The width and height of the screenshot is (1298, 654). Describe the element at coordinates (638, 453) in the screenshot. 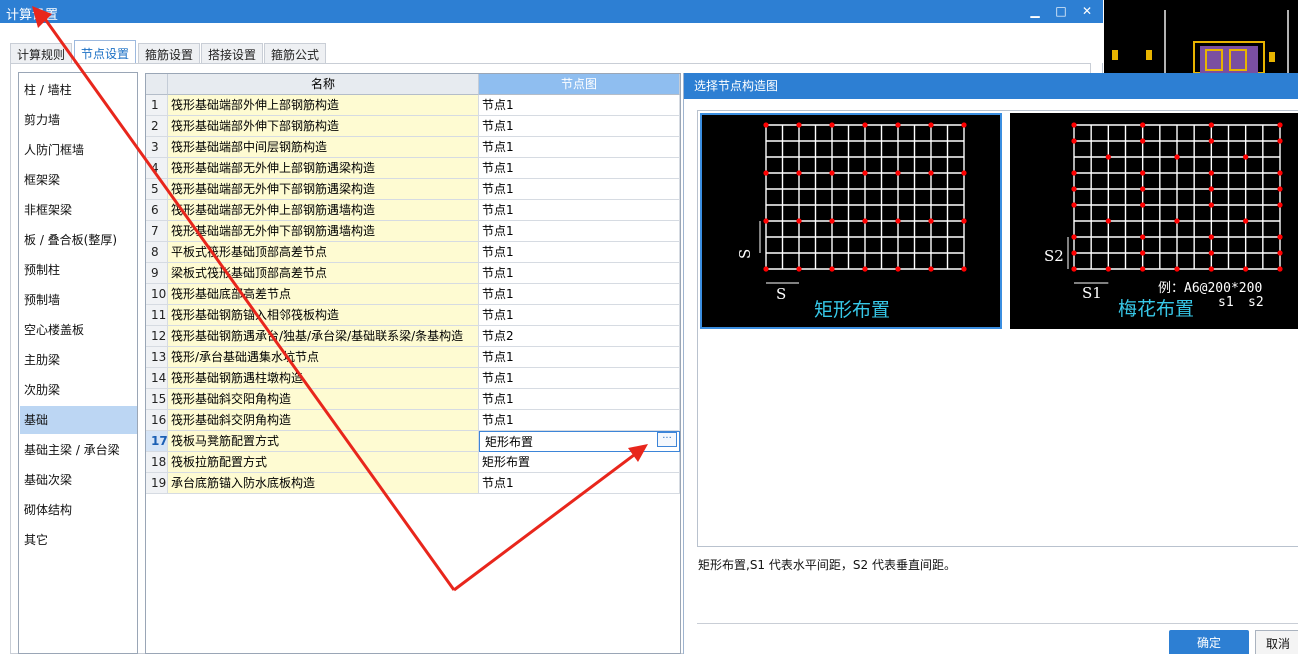

I see `arrowhead-ellipsis-icon` at that location.